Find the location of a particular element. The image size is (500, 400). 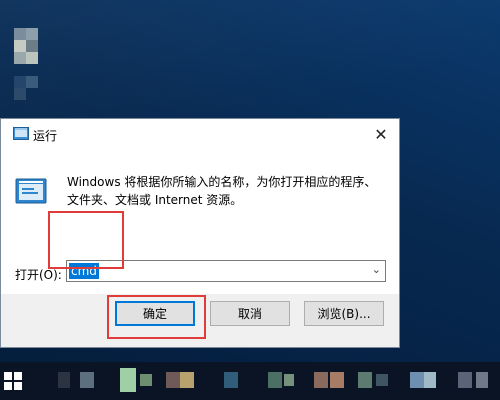

close-button: ✕ is located at coordinates (381, 134).